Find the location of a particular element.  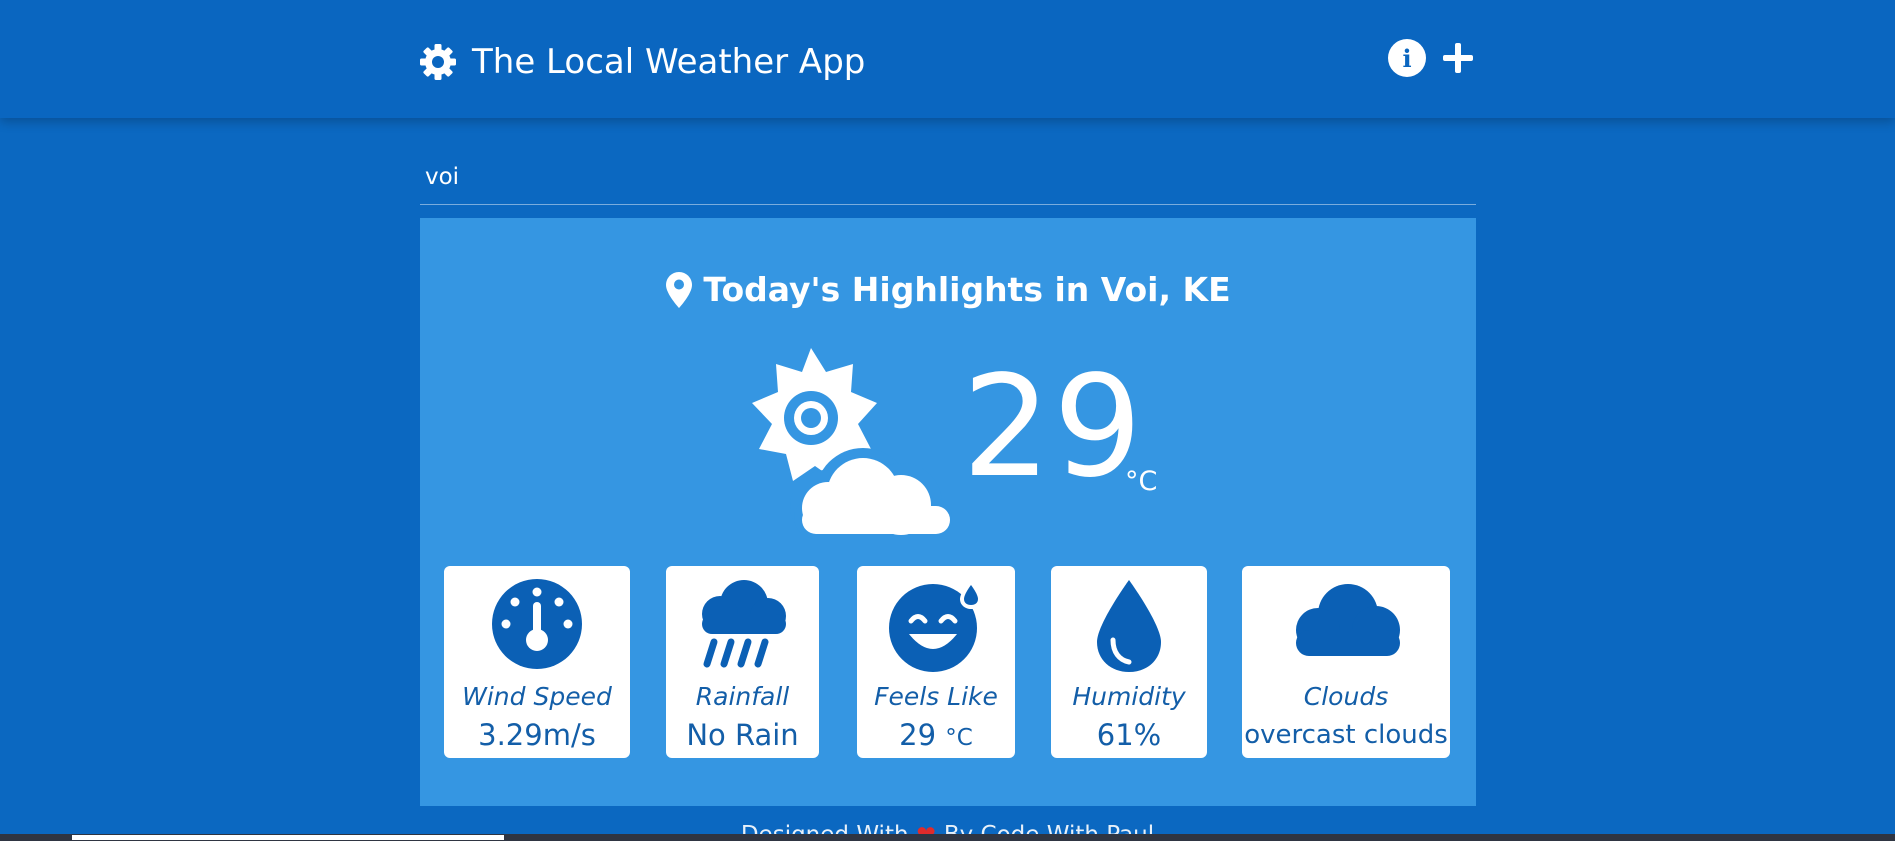

temperature-value: 29 is located at coordinates (1053, 427).